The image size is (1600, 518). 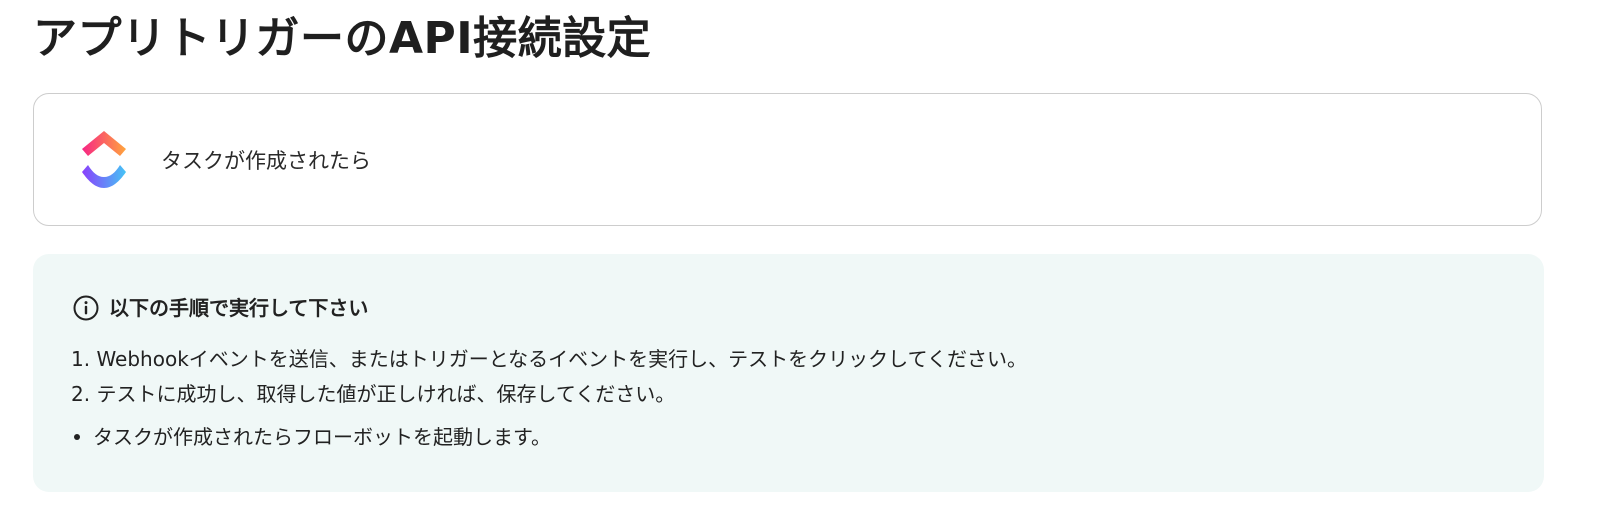 I want to click on instructions-heading: 以下の手順で実行して下さい, so click(x=220, y=308).